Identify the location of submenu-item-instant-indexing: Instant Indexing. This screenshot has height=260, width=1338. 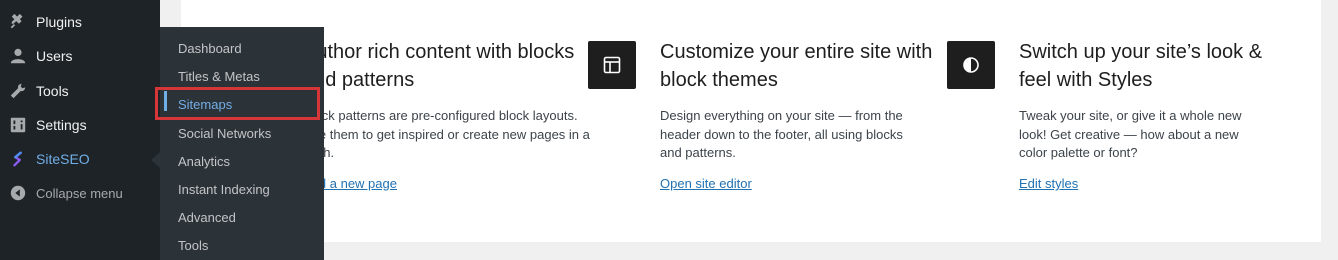
(224, 190).